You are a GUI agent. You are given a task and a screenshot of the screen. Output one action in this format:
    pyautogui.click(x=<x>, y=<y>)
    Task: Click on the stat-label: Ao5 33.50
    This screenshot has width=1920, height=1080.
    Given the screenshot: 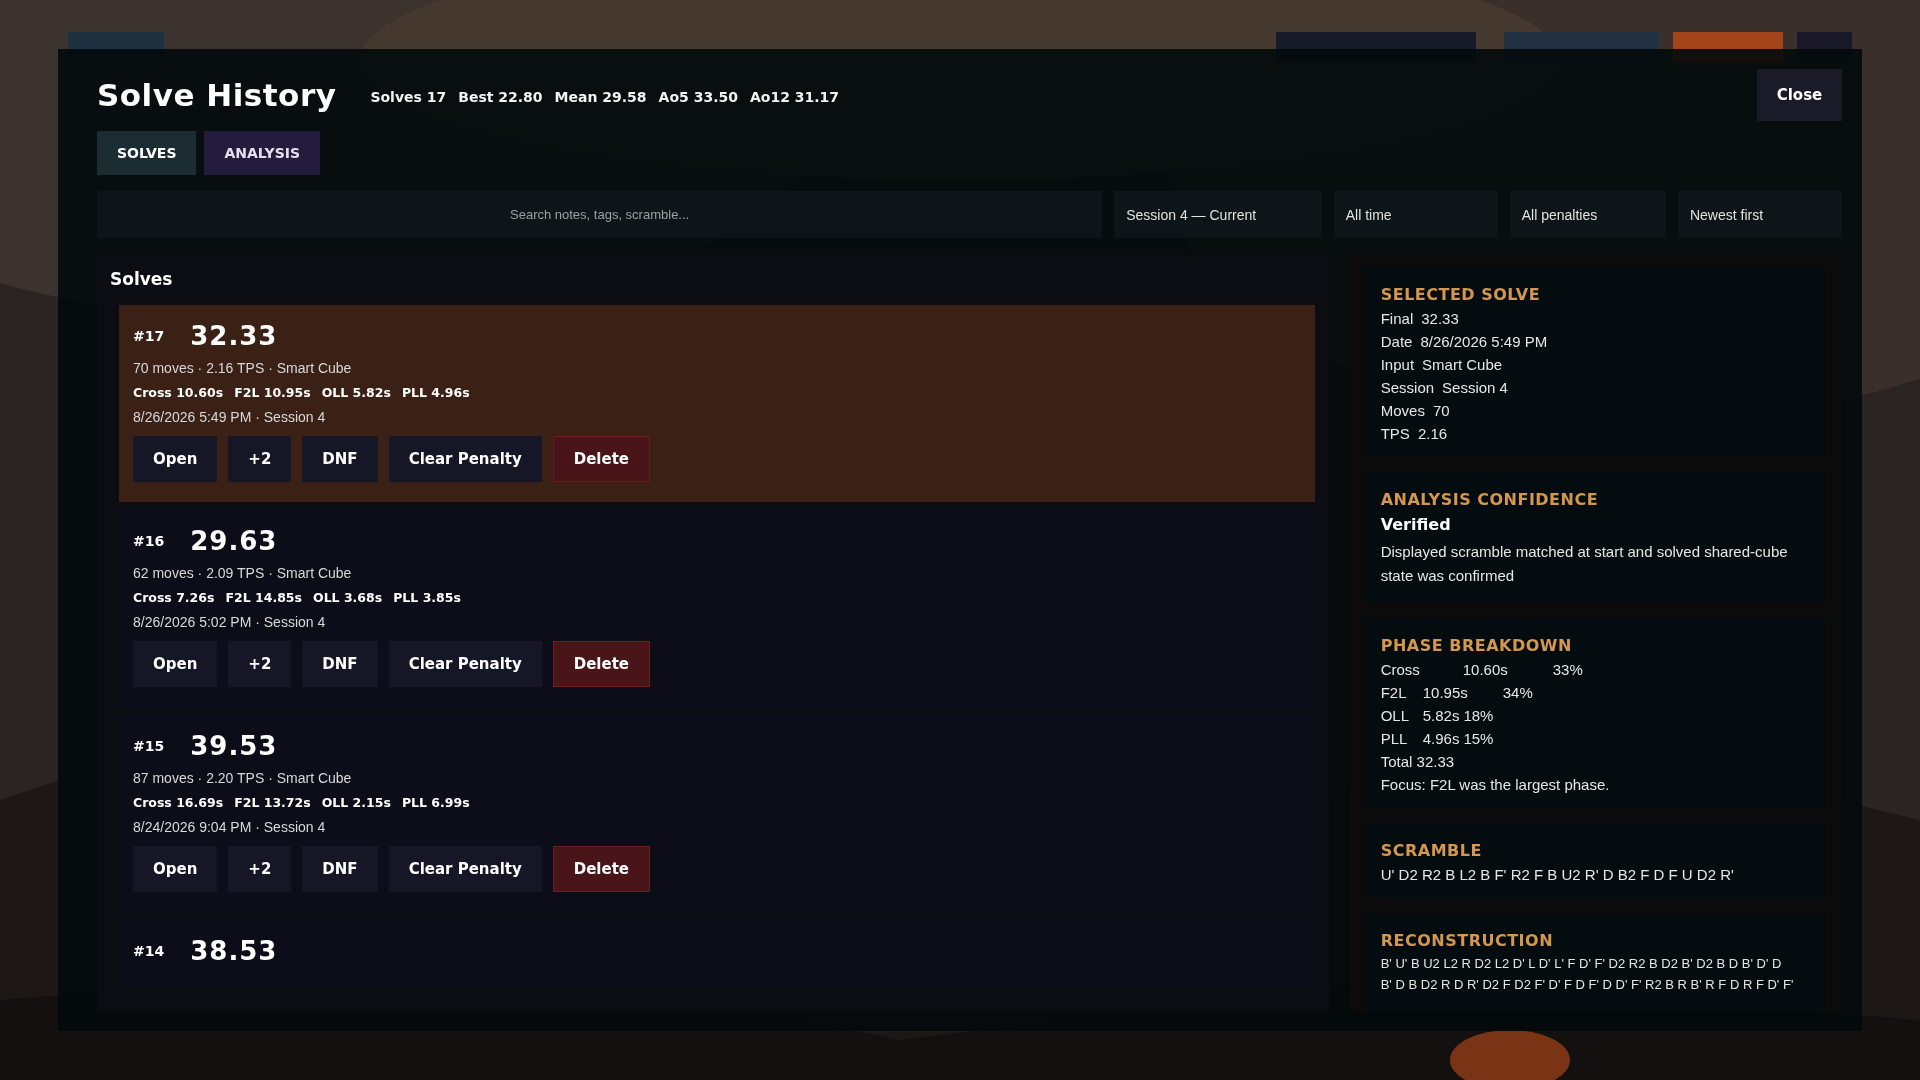 What is the action you would take?
    pyautogui.click(x=698, y=97)
    